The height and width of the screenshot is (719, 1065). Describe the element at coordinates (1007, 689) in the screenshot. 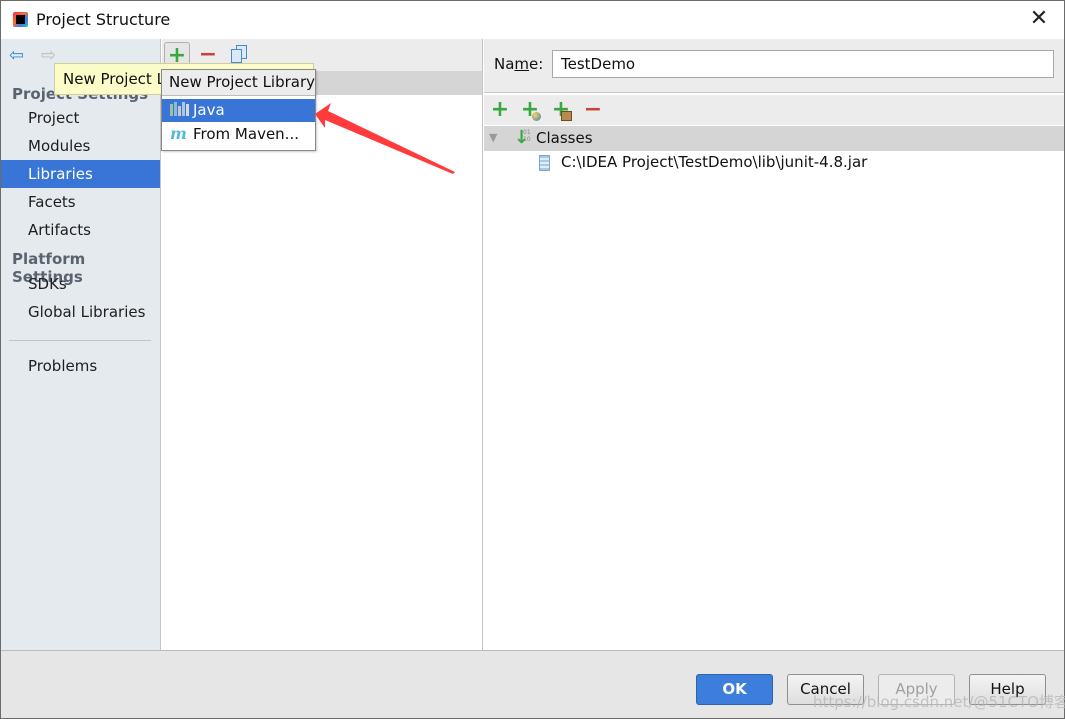

I see `help-button: Help` at that location.